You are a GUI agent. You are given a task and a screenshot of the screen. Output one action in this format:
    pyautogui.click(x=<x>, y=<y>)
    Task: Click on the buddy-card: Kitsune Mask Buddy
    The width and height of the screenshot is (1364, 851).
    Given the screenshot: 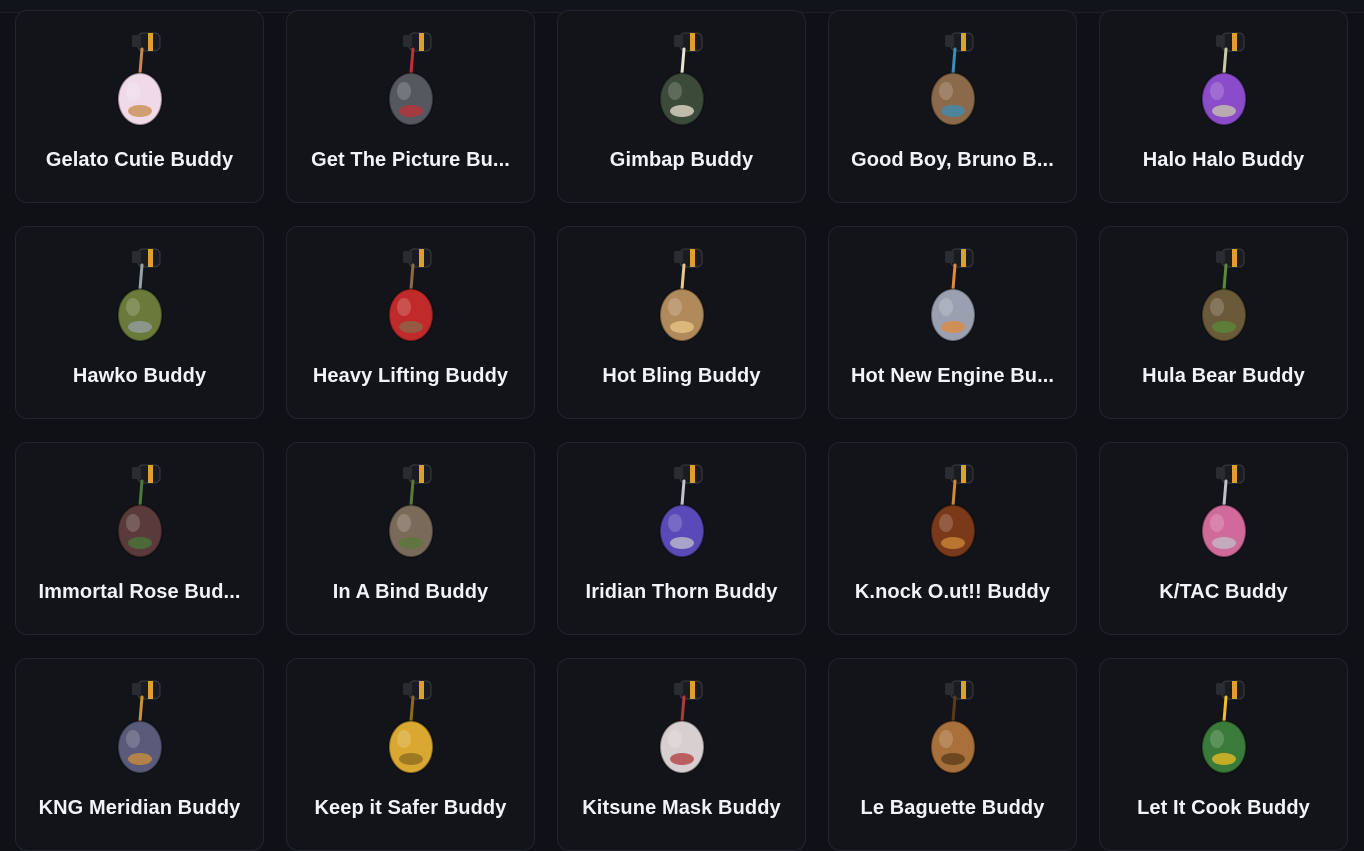 What is the action you would take?
    pyautogui.click(x=681, y=754)
    